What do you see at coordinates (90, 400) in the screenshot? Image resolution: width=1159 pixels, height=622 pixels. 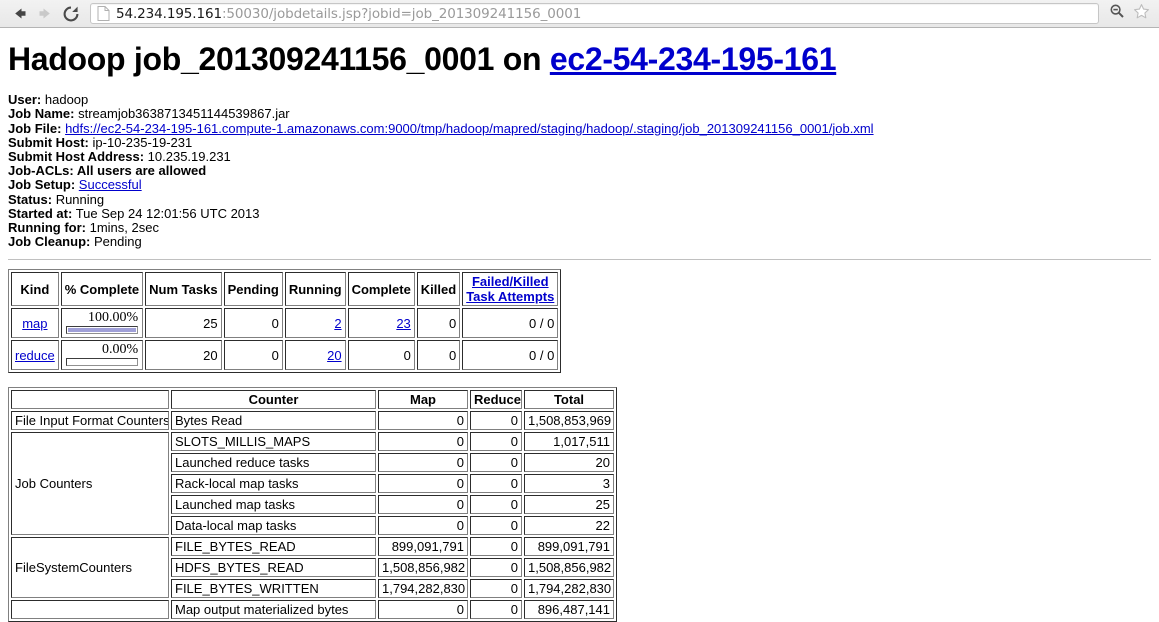 I see `column-header-blank` at bounding box center [90, 400].